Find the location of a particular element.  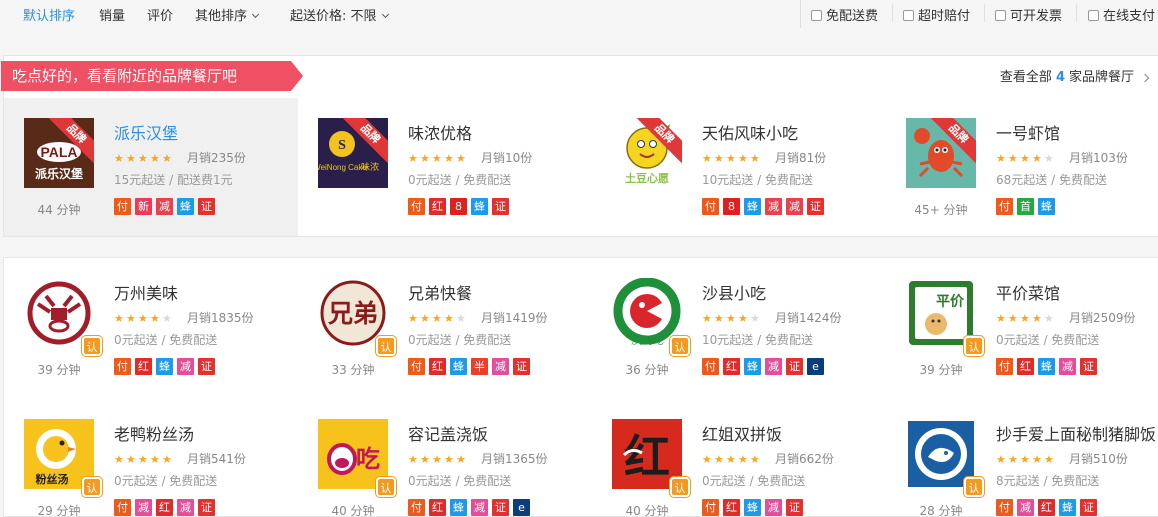

sort-sales: 销量 is located at coordinates (112, 14).